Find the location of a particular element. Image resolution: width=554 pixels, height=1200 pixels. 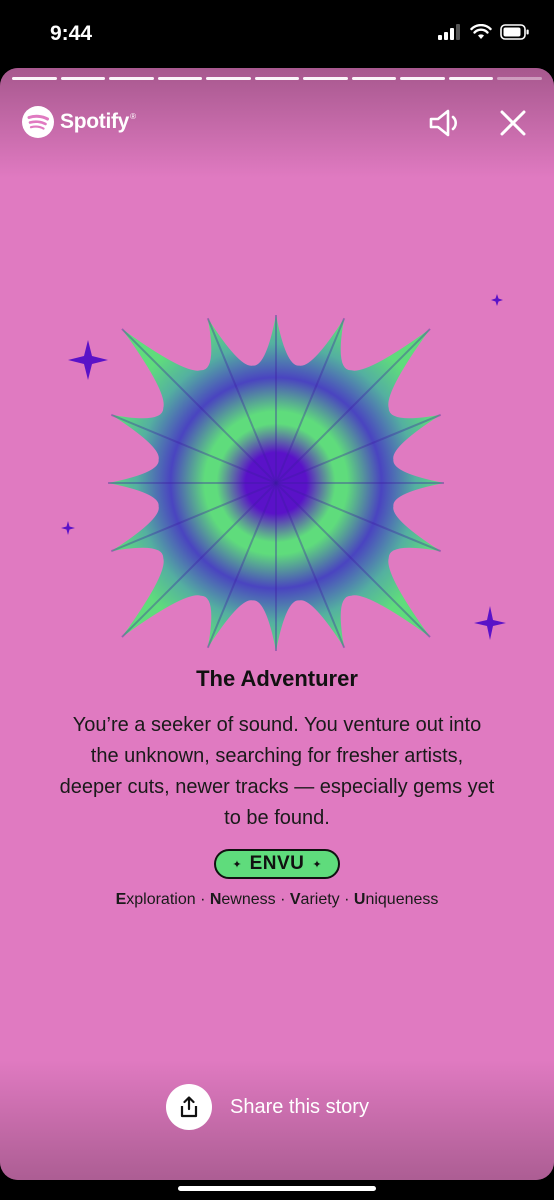

close-button is located at coordinates (513, 123).